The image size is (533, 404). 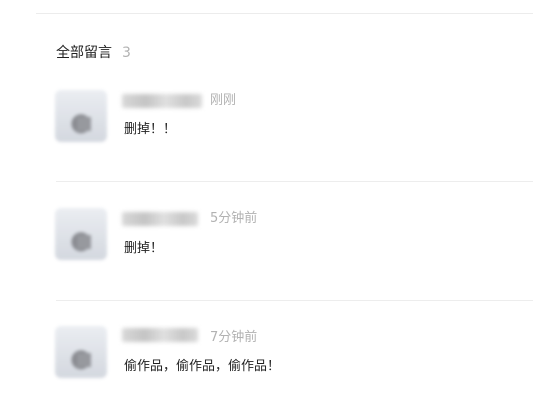 What do you see at coordinates (202, 366) in the screenshot?
I see `comment-text: 偷作品，偷作品，偷作品！` at bounding box center [202, 366].